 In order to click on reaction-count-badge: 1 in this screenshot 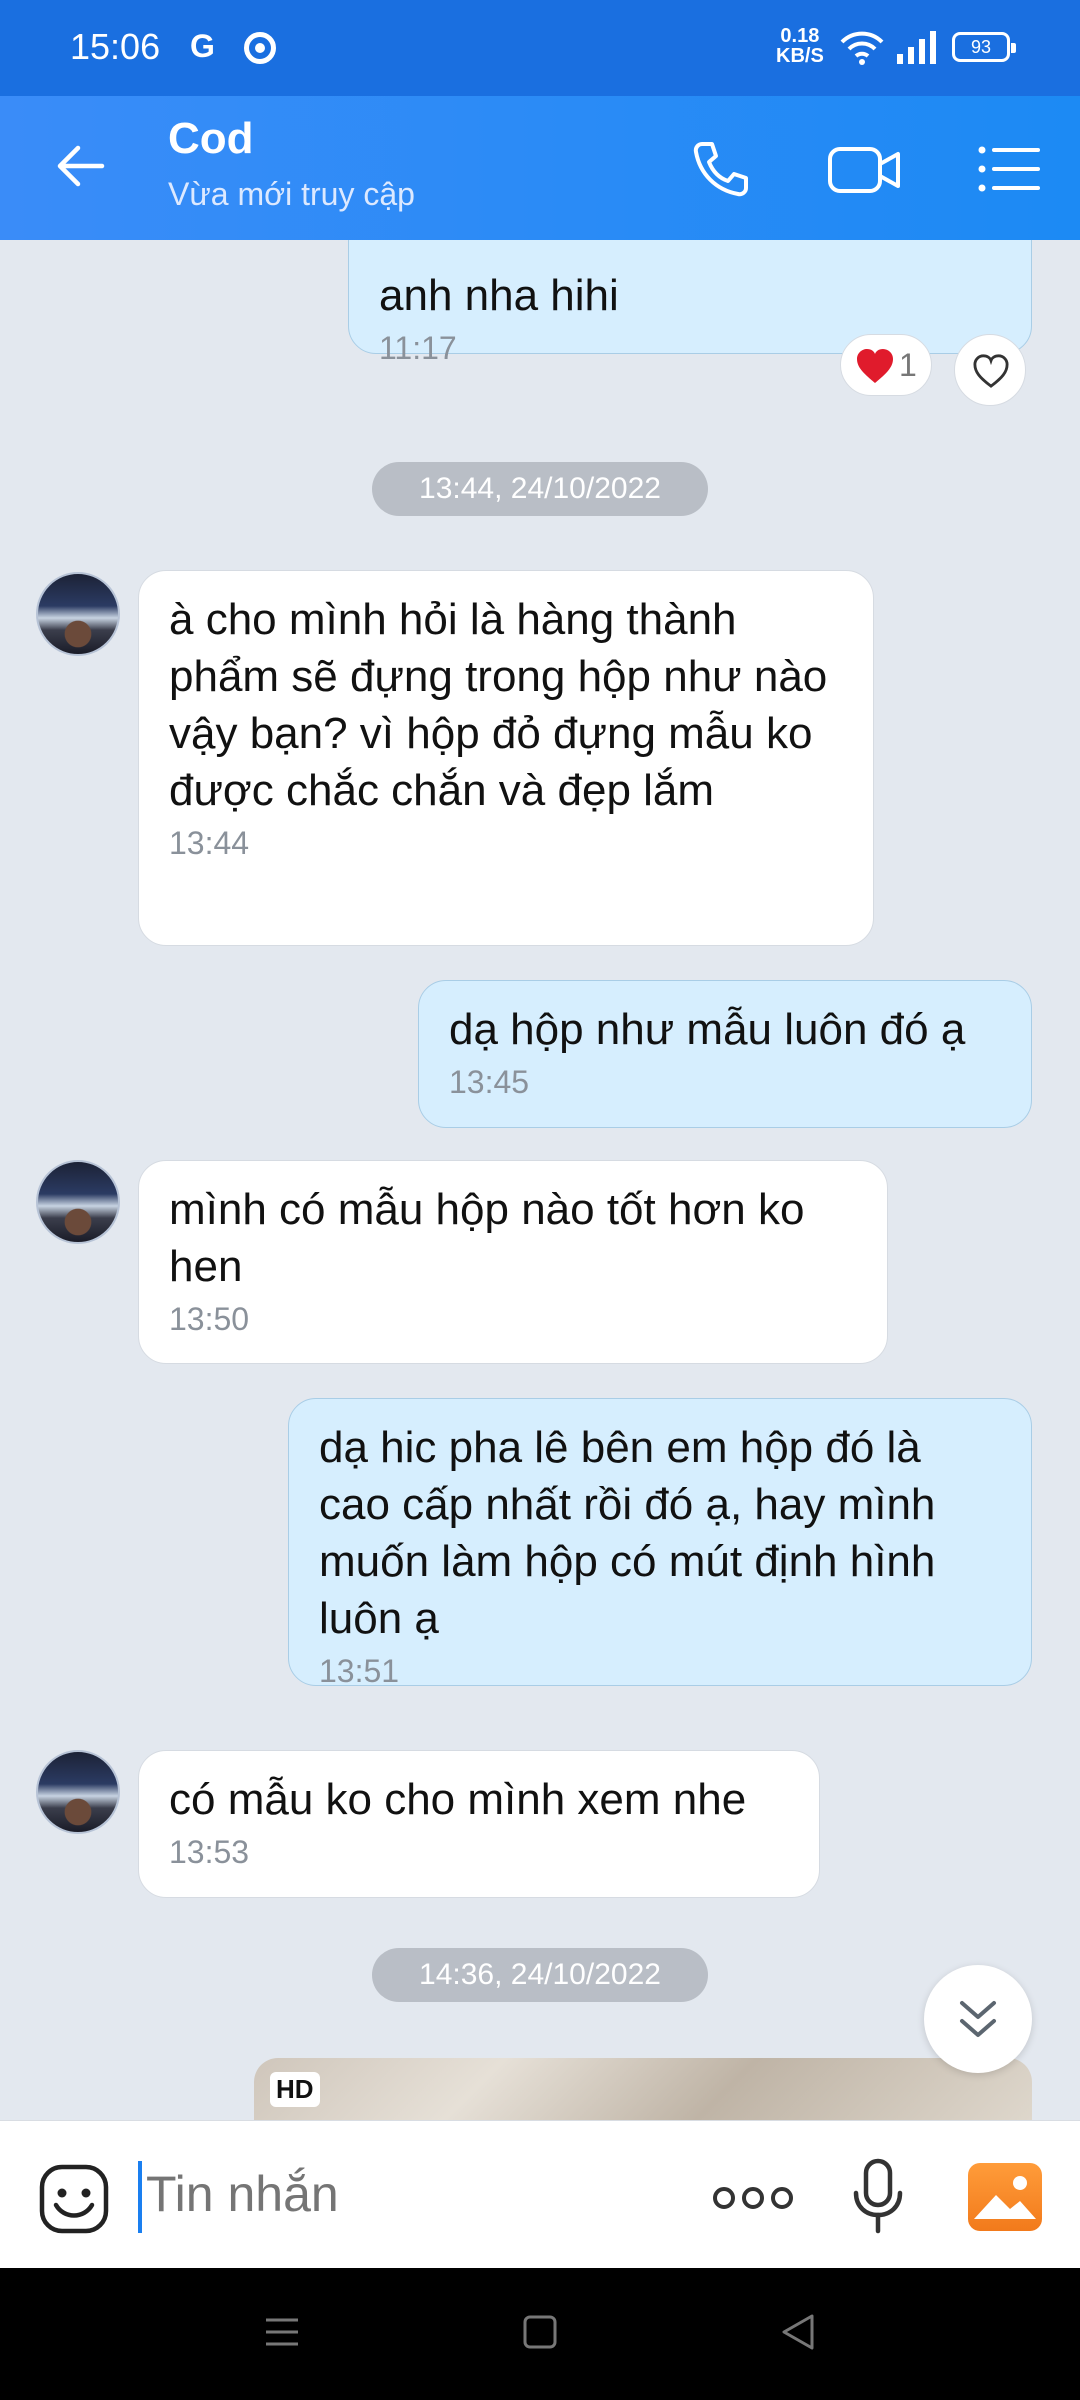, I will do `click(886, 365)`.